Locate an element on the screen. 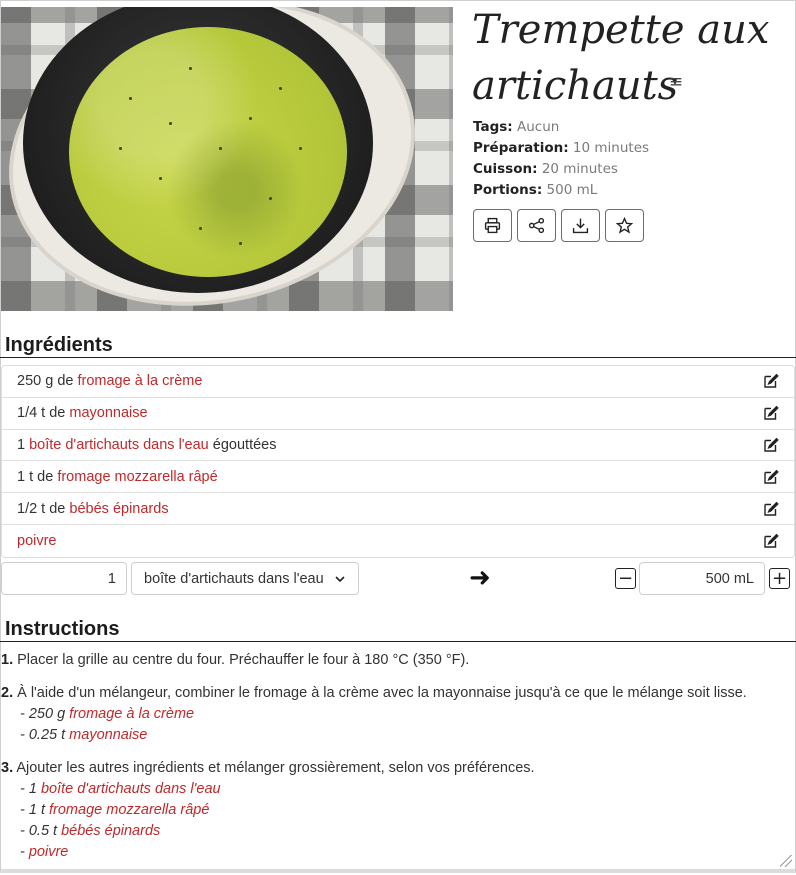 The width and height of the screenshot is (796, 875). chevron-down-icon is located at coordinates (340, 578).